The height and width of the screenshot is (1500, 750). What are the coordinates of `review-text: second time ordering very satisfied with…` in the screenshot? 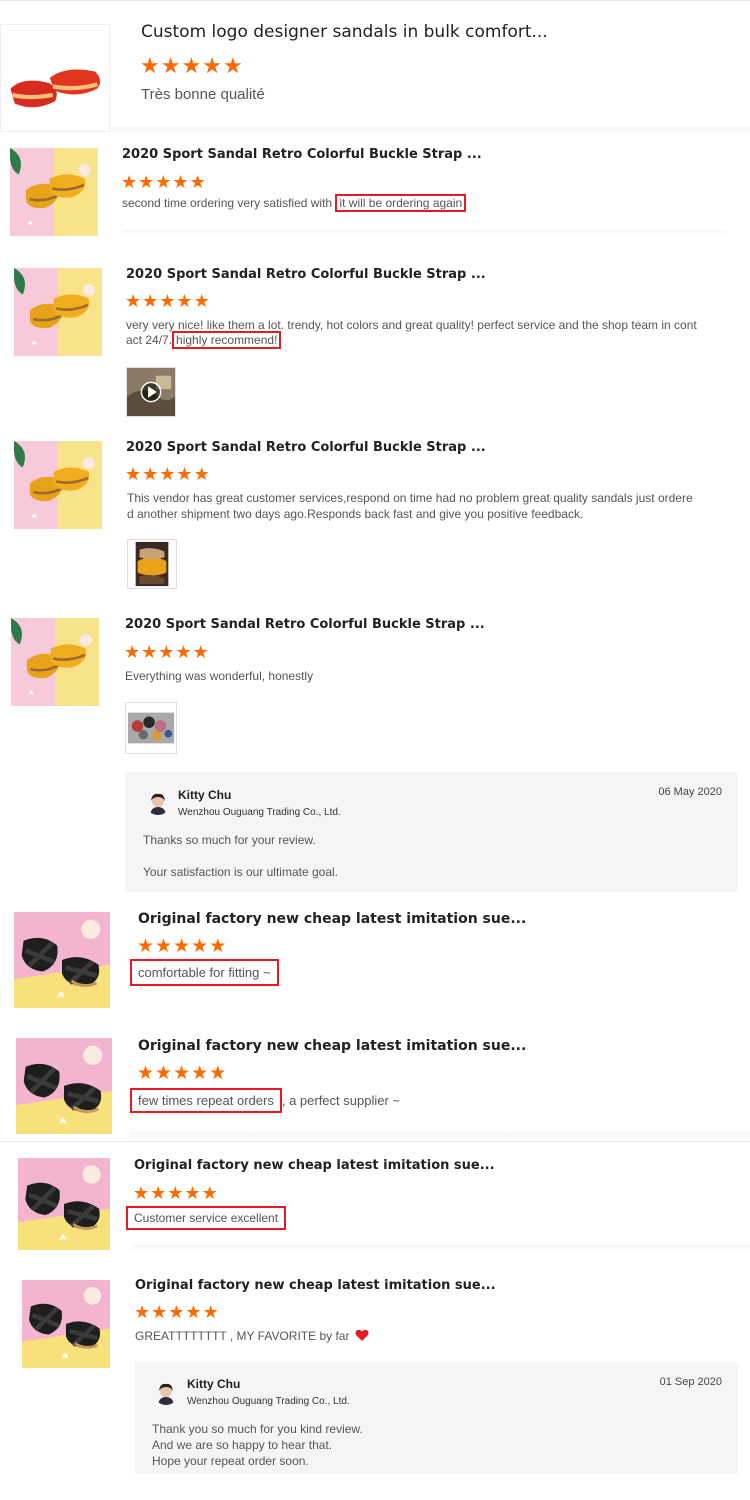 It's located at (294, 203).